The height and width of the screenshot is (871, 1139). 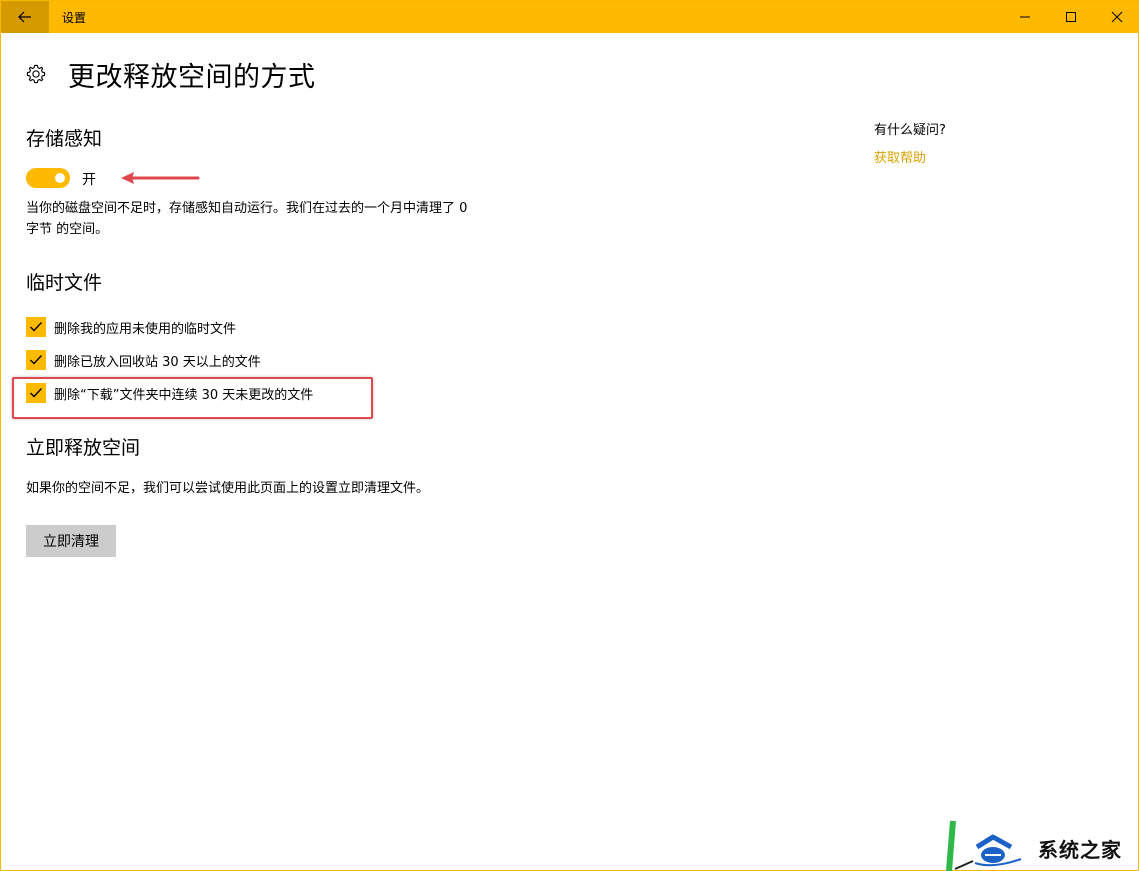 What do you see at coordinates (60, 178) in the screenshot?
I see `toggle-knob` at bounding box center [60, 178].